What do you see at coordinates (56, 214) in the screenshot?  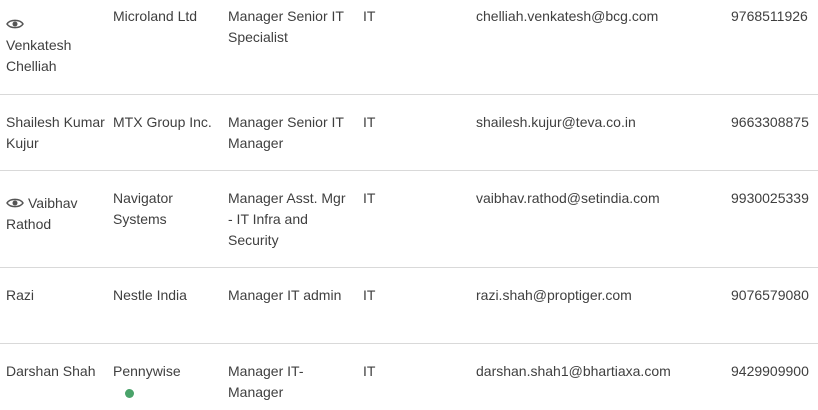 I see `contact-name-cell: Vaibhav Rathod` at bounding box center [56, 214].